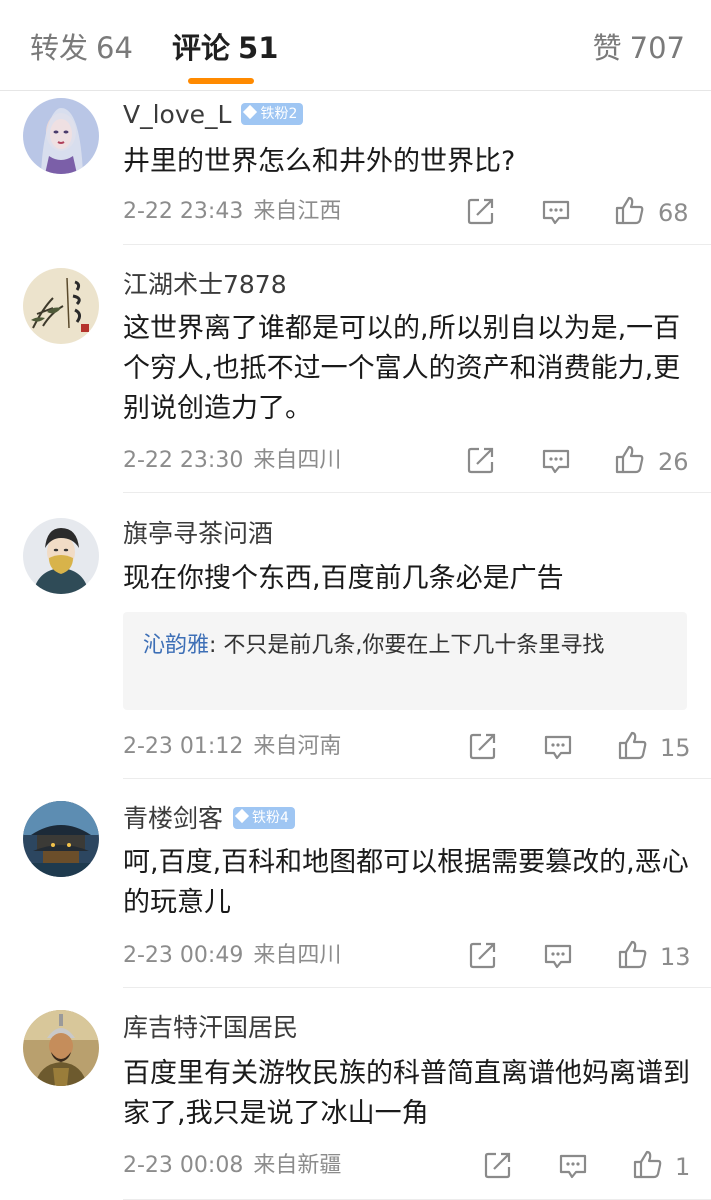 The height and width of the screenshot is (1200, 711). I want to click on fan-badge: 铁粉4, so click(264, 818).